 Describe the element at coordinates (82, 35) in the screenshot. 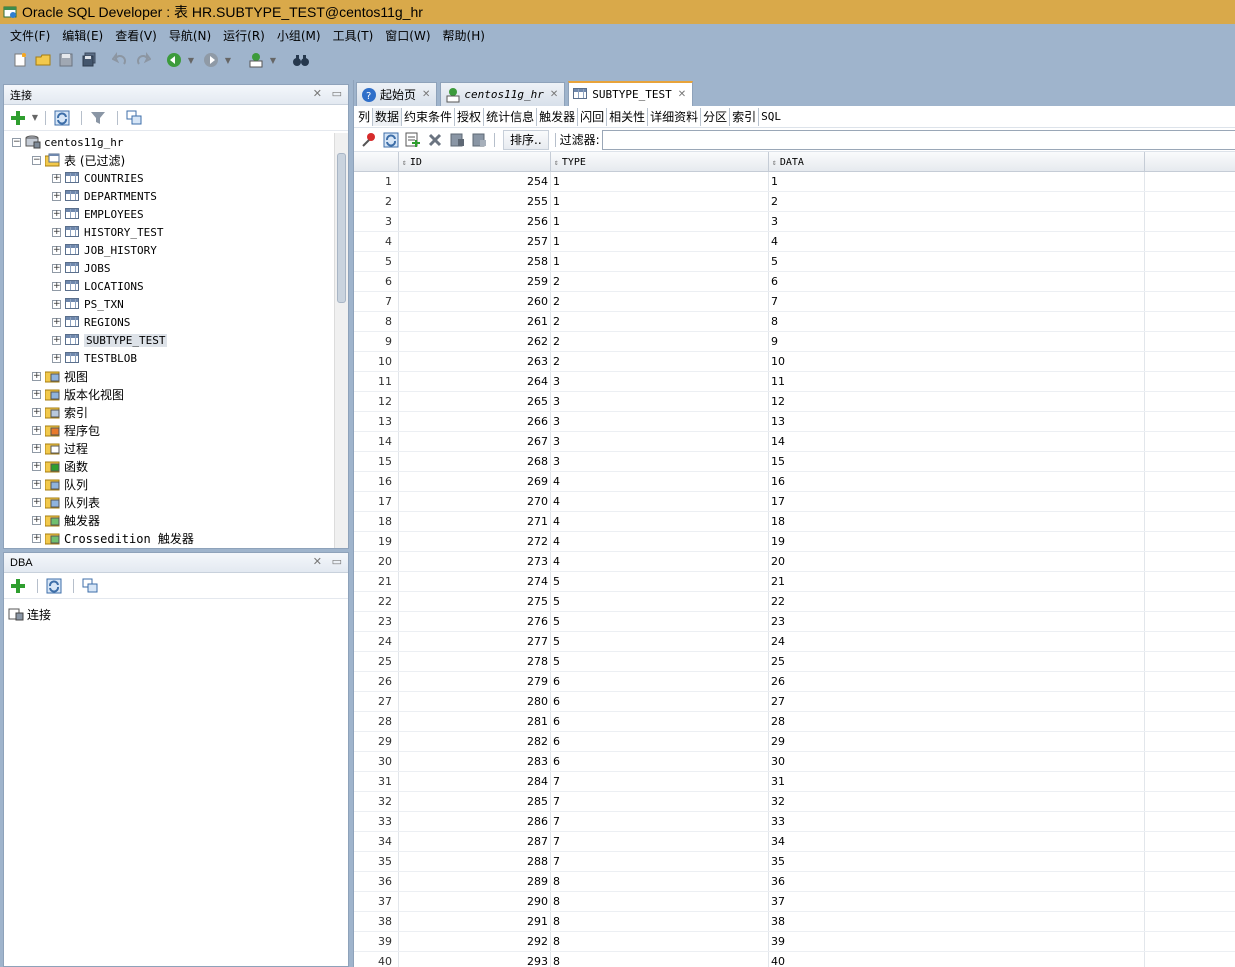

I see `menu-item-1: 编辑(E)` at that location.